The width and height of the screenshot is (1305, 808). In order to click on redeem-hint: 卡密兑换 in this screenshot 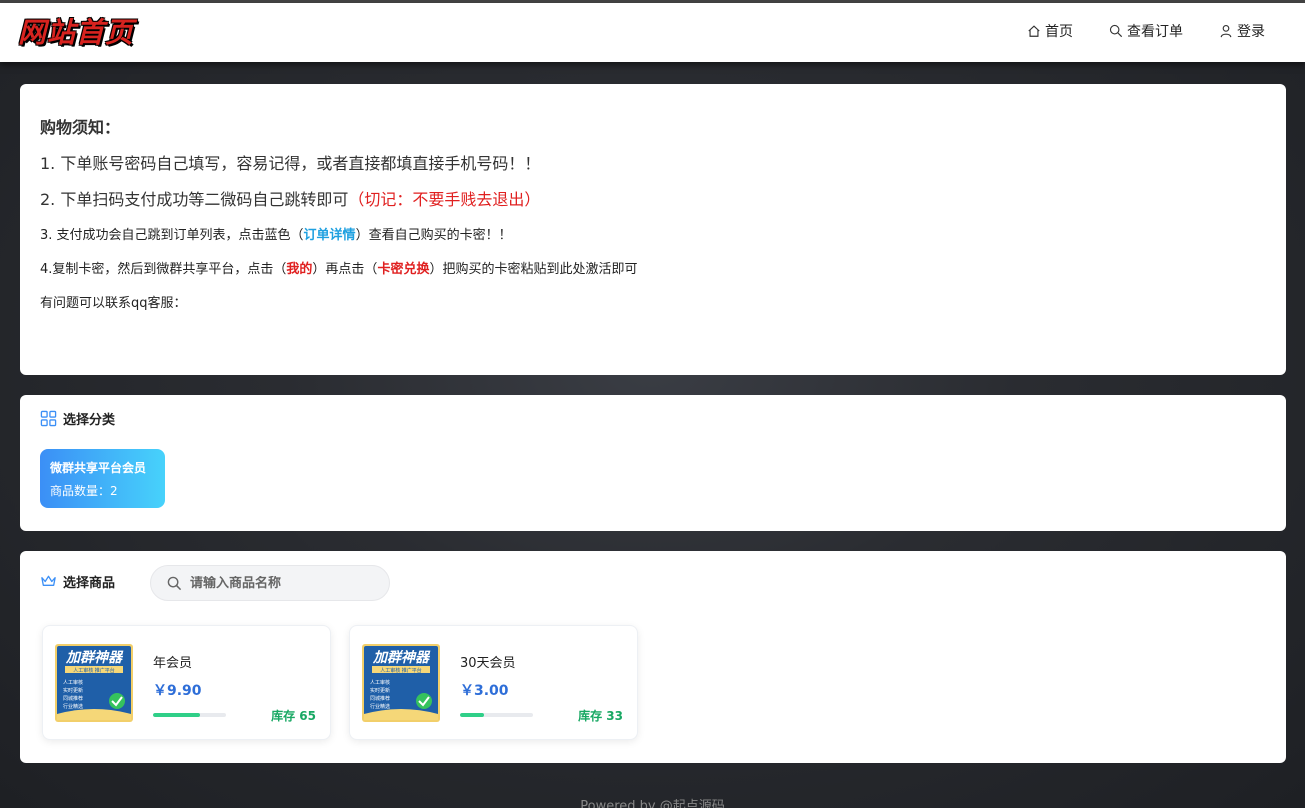, I will do `click(403, 269)`.